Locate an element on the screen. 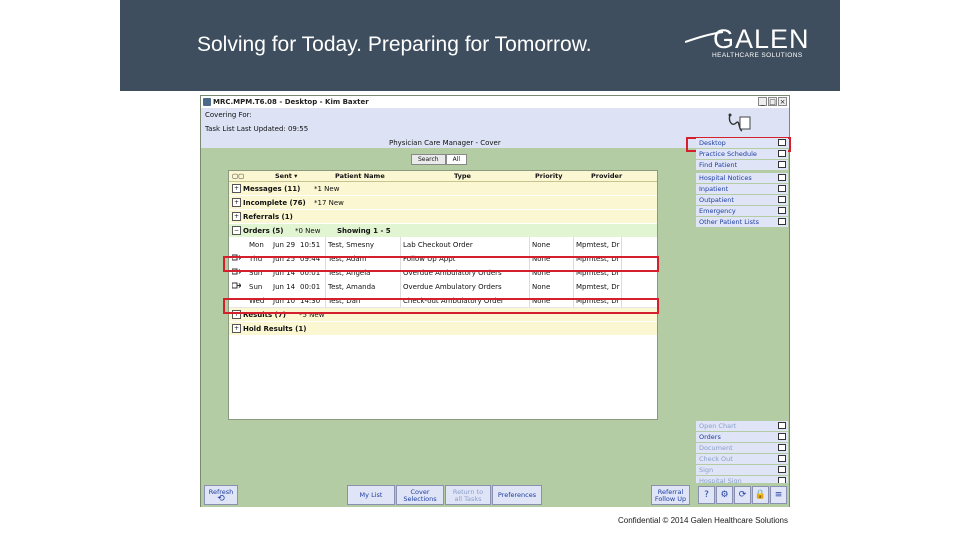 This screenshot has height=540, width=960. maximize-button: □ is located at coordinates (772, 101).